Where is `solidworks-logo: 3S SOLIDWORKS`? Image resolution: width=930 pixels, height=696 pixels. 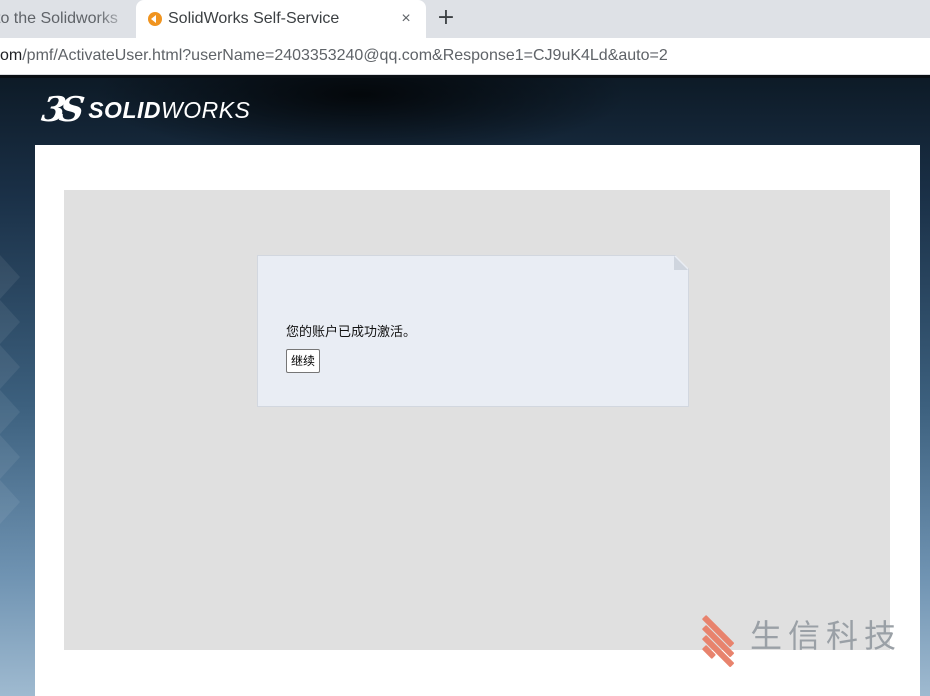
solidworks-logo: 3S SOLIDWORKS is located at coordinates (144, 110).